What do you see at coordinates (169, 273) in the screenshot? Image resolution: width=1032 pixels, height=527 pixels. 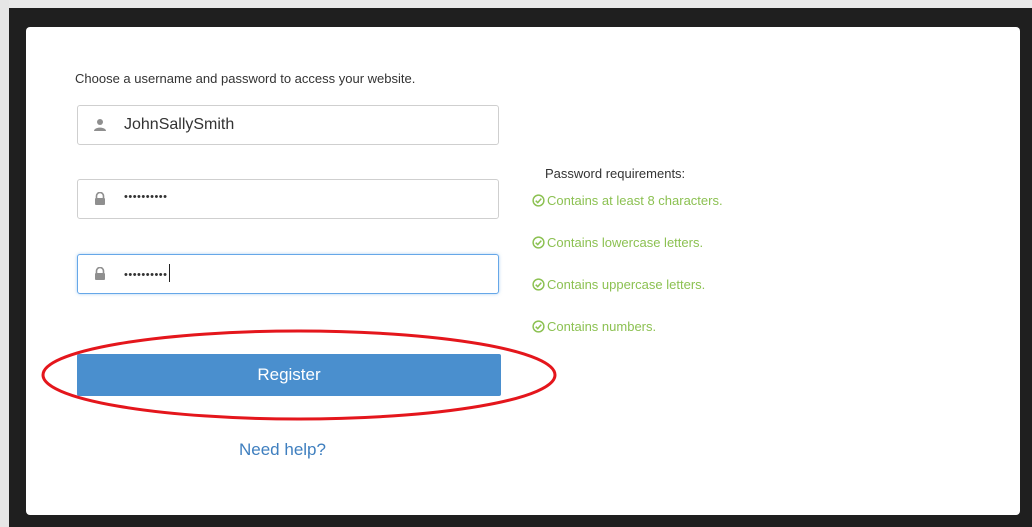 I see `text-caret` at bounding box center [169, 273].